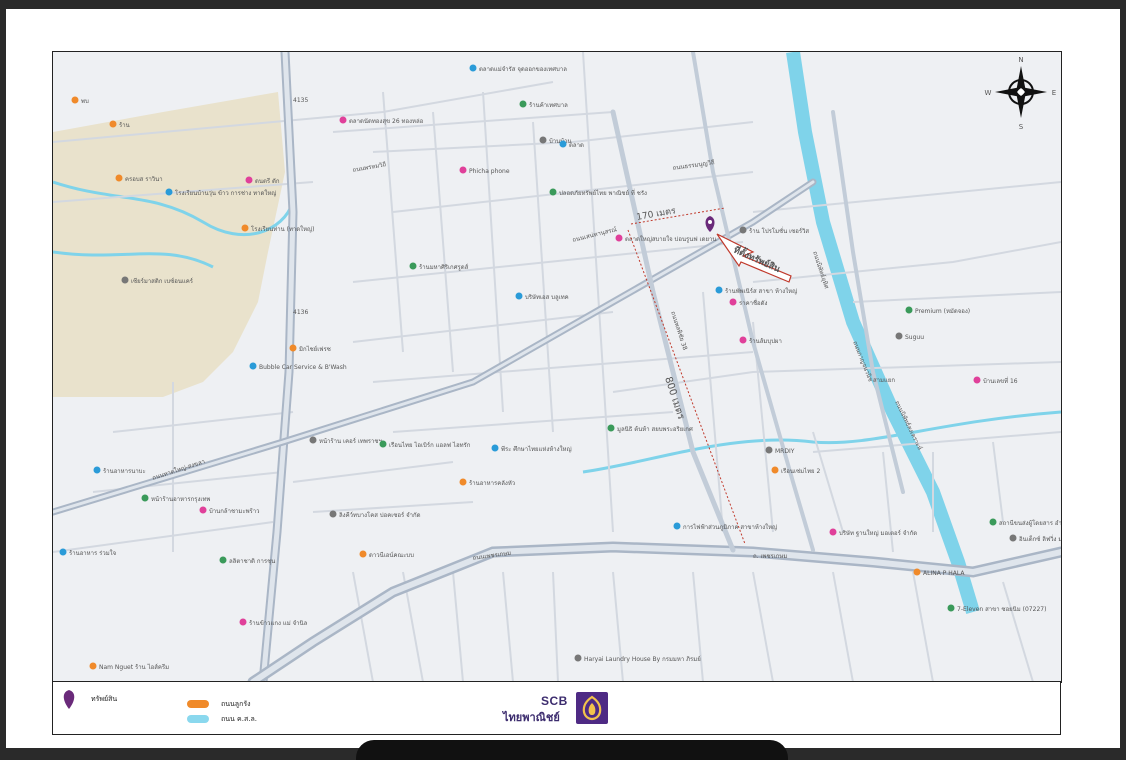 The image size is (1126, 760). I want to click on poi-13: ร้านมหาศิริเกศรูดส์, so click(439, 267).